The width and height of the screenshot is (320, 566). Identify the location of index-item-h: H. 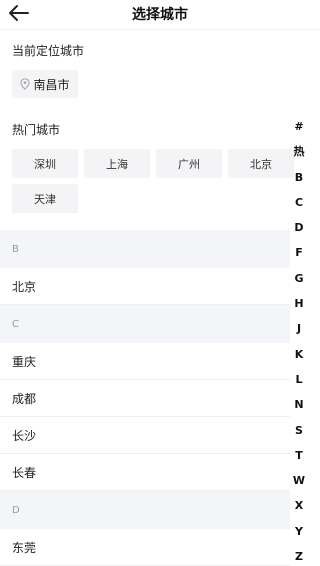
(299, 303).